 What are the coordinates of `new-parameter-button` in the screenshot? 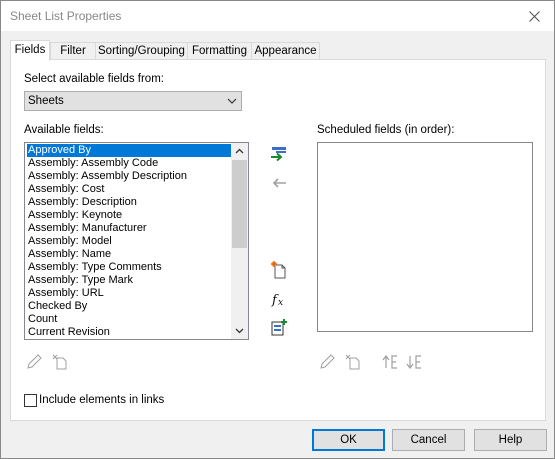 It's located at (279, 270).